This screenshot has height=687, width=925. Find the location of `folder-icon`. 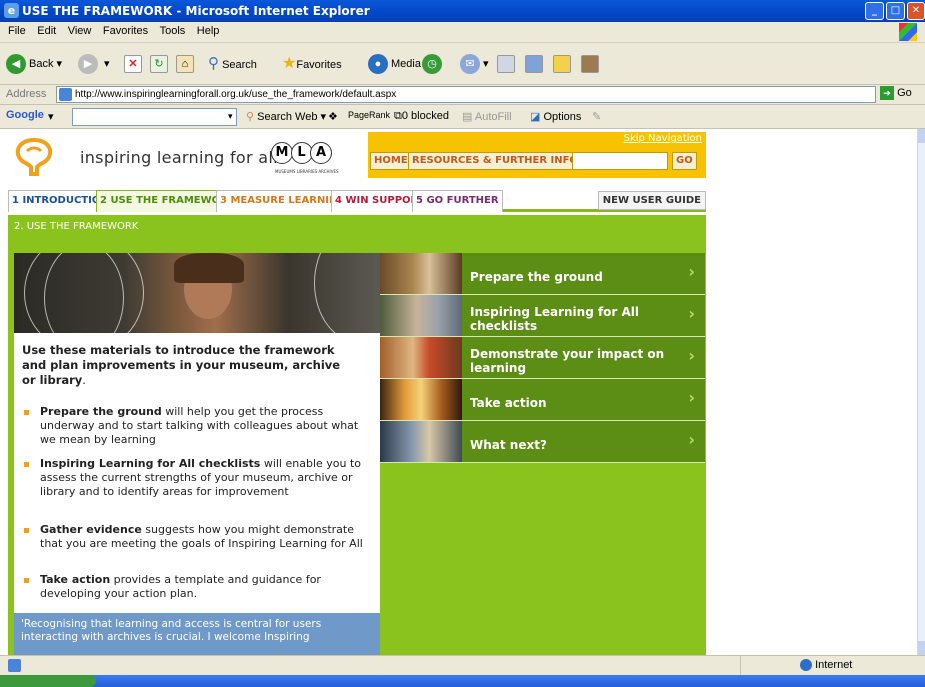

folder-icon is located at coordinates (562, 64).